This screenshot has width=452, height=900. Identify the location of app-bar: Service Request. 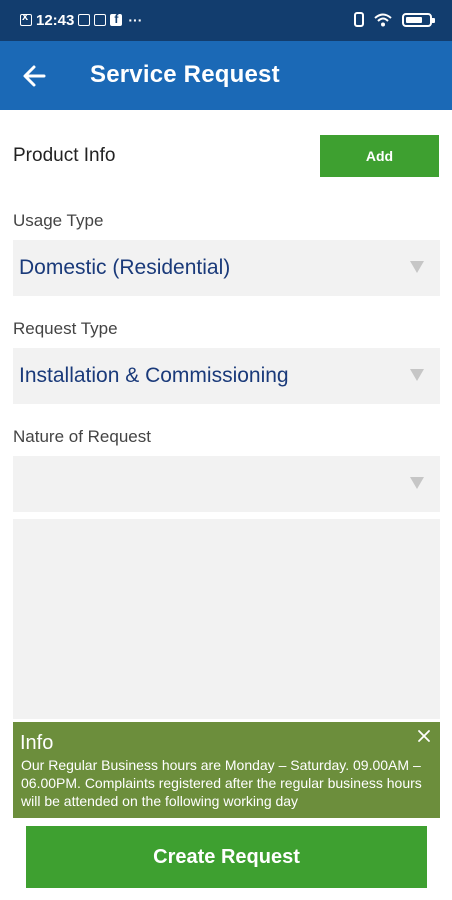
(226, 75).